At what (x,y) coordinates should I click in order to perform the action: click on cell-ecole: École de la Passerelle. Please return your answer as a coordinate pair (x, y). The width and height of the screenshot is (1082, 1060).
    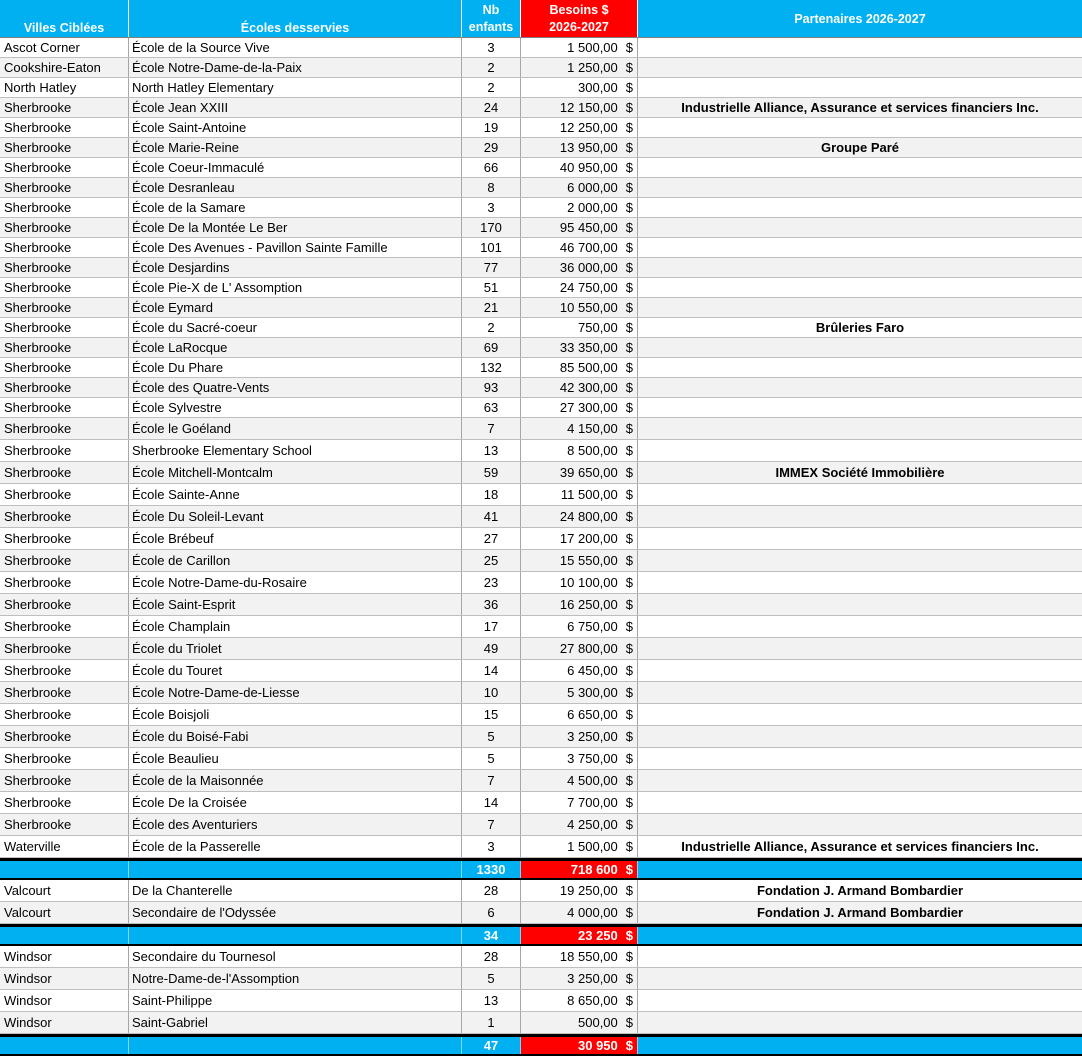
    Looking at the image, I should click on (295, 846).